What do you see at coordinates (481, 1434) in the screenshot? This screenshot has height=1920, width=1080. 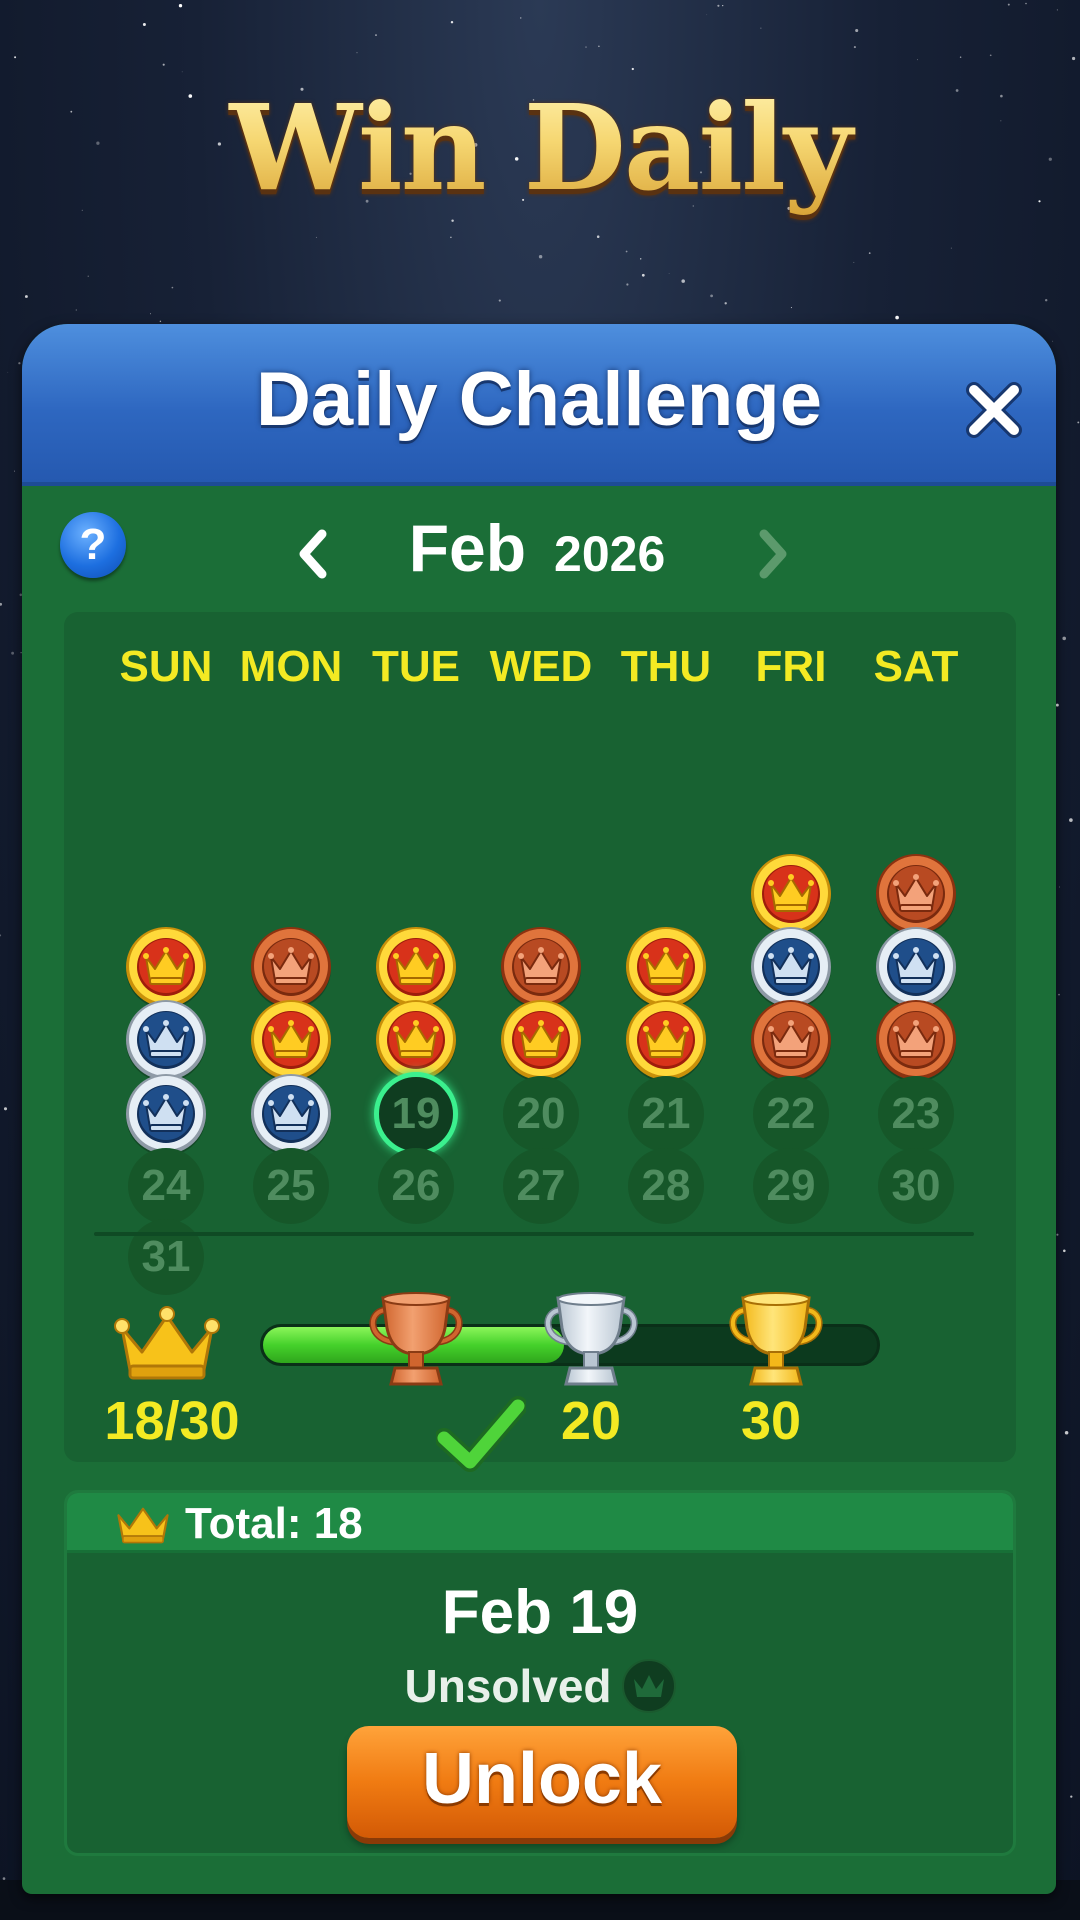 I see `check-icon` at bounding box center [481, 1434].